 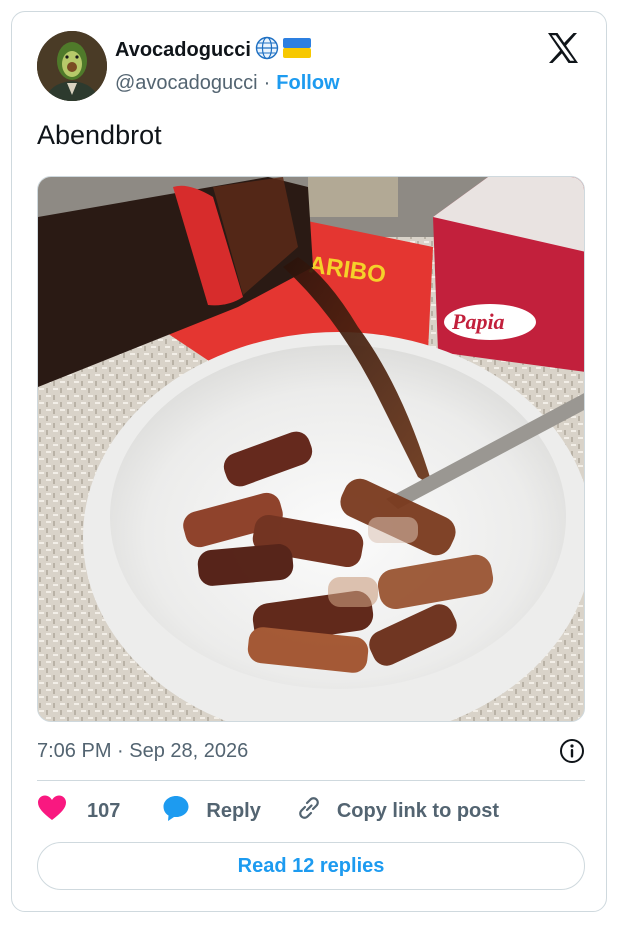 What do you see at coordinates (307, 83) in the screenshot?
I see `follow-button: Follow` at bounding box center [307, 83].